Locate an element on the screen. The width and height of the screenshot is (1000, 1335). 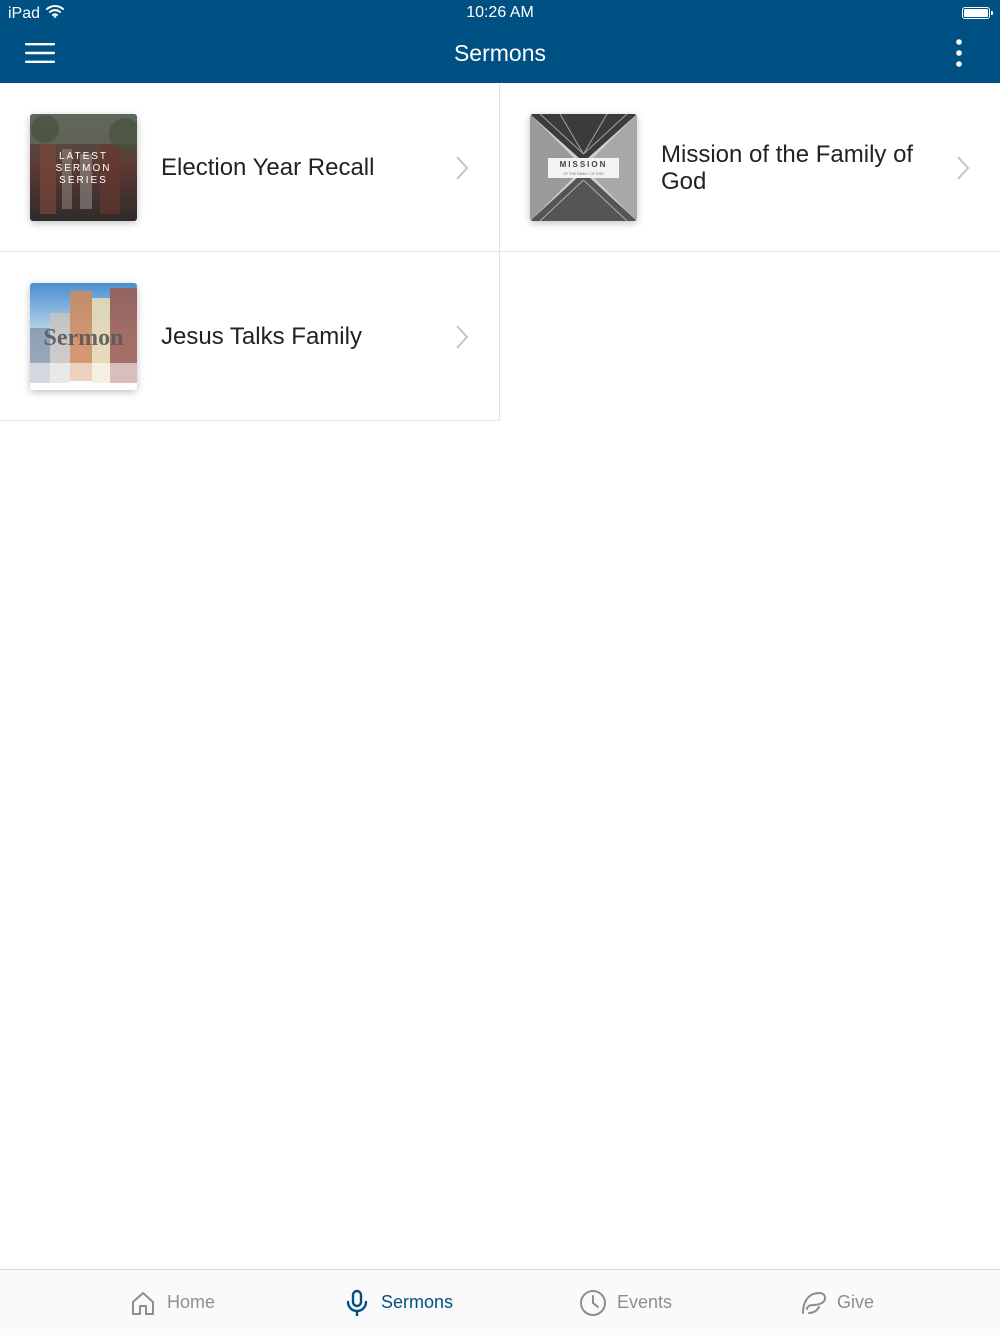
sermon-title: Mission of the Family of God is located at coordinates (787, 167).